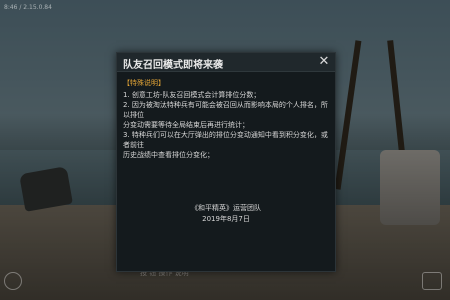 Image resolution: width=450 pixels, height=300 pixels. Describe the element at coordinates (168, 155) in the screenshot. I see `rule-line: 历史战绩中查看排位分变化；` at that location.